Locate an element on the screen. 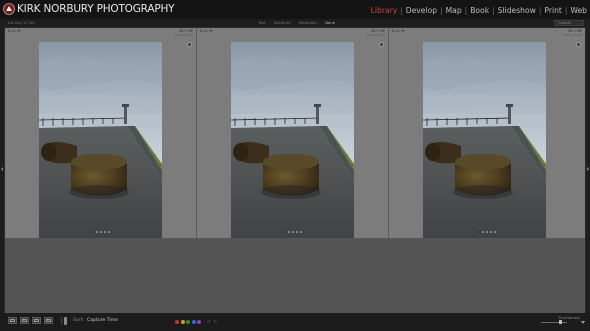  toolbar-menu-arrow-icon is located at coordinates (583, 322).